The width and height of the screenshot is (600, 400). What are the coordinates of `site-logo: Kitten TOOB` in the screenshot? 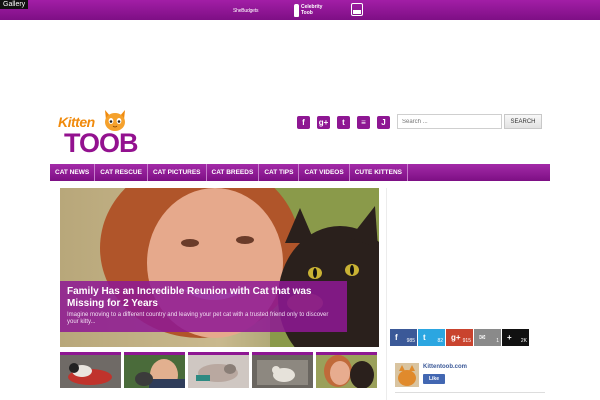 It's located at (105, 133).